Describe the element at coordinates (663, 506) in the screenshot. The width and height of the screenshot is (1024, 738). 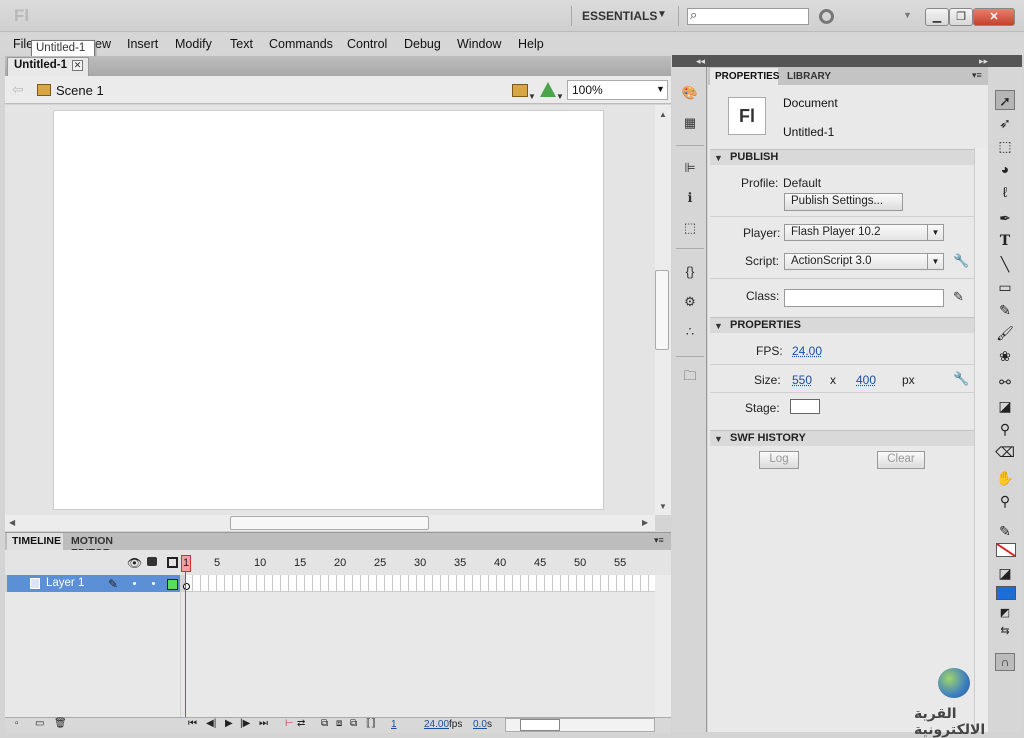
I see `scroll-down-arrow: ▼` at that location.